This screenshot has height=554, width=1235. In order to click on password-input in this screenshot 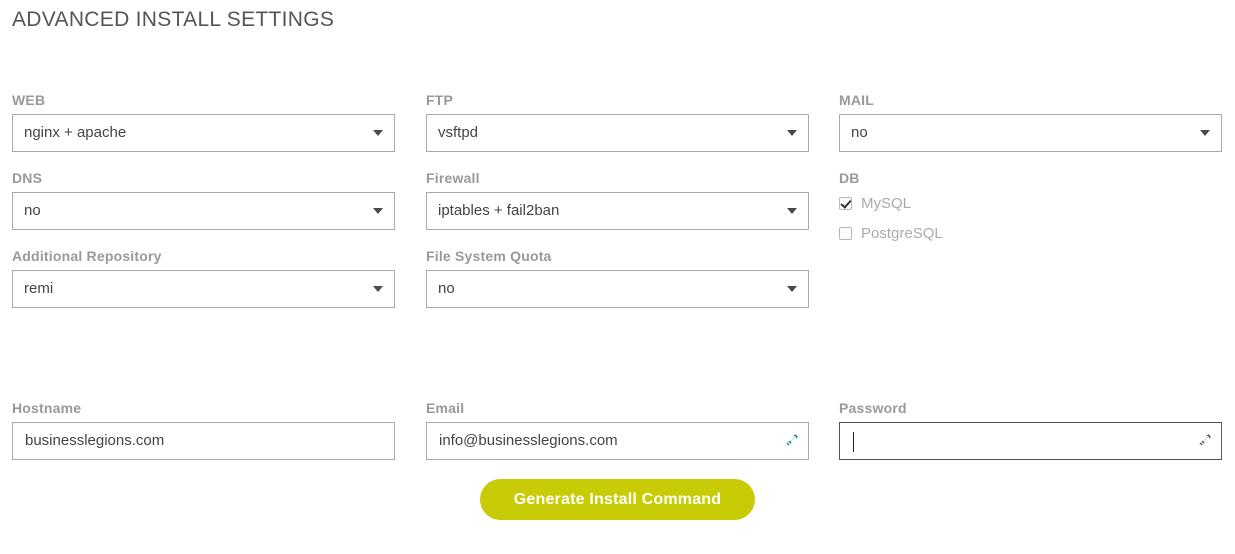, I will do `click(1030, 441)`.